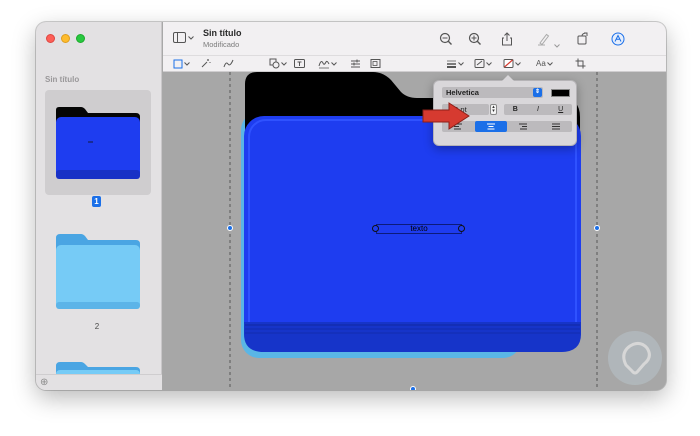  I want to click on crop-button, so click(580, 63).